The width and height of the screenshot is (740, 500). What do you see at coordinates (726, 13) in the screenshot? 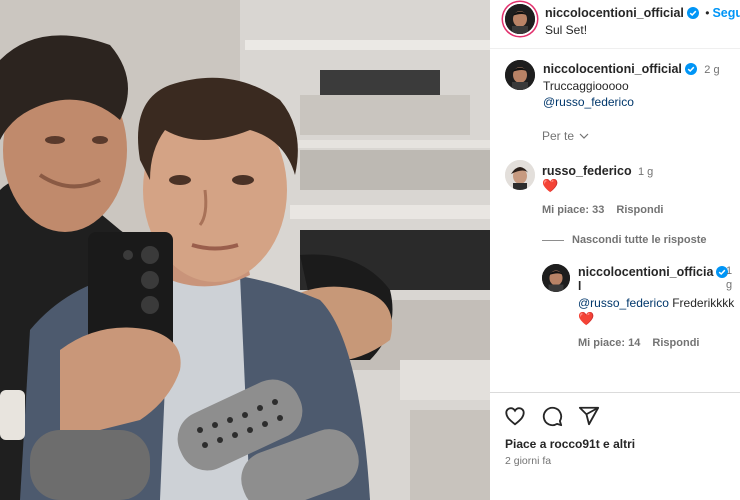
I see `follow-button: Segui` at bounding box center [726, 13].